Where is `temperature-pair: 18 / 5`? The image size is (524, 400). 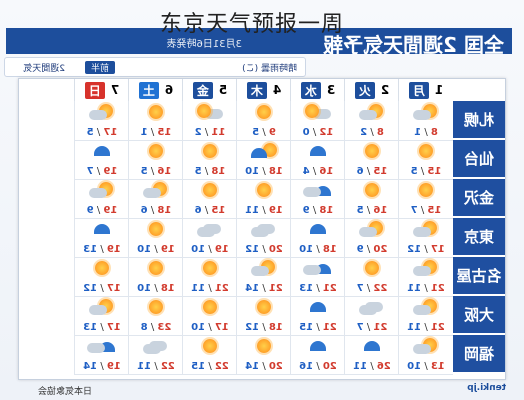
temperature-pair: 18 / 5 is located at coordinates (210, 171).